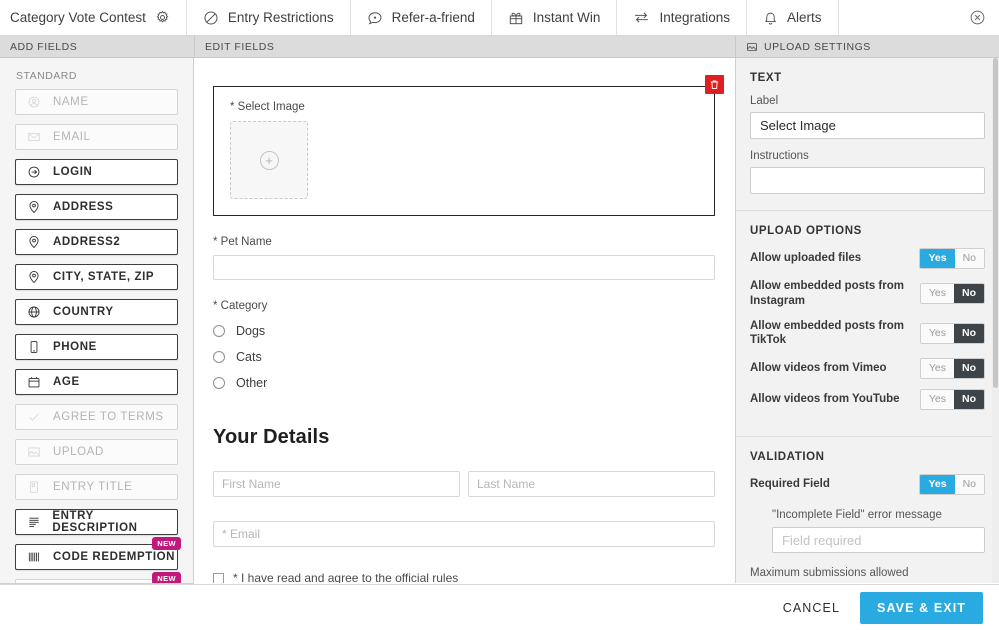 The height and width of the screenshot is (630, 999). Describe the element at coordinates (97, 47) in the screenshot. I see `add-fields-header: ADD FIELDS` at that location.